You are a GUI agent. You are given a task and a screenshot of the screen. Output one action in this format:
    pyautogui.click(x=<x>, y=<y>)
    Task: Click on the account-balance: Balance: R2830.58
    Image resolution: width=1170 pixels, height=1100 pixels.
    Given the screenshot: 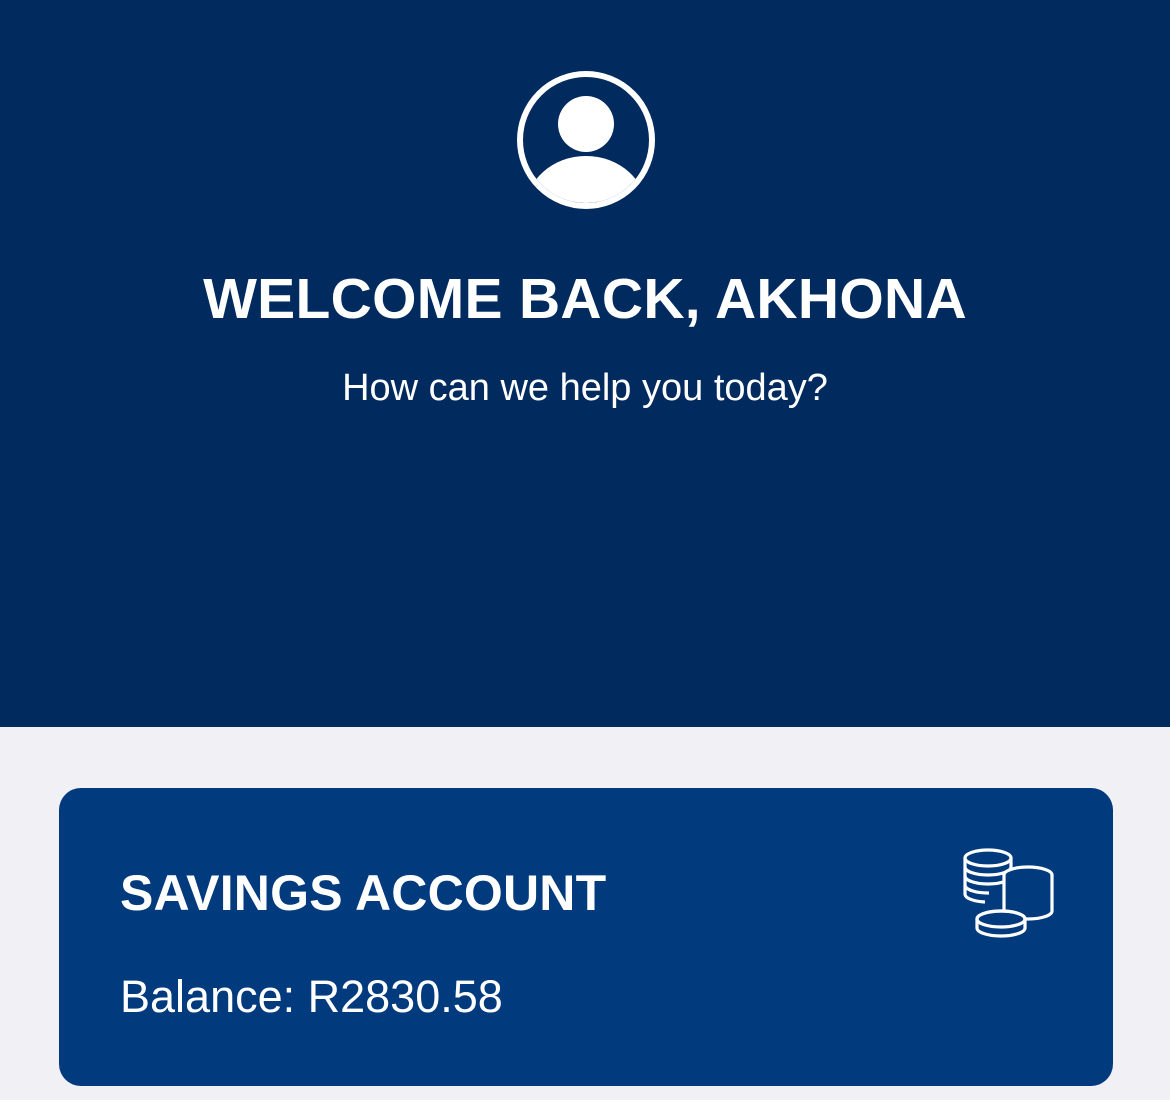 What is the action you would take?
    pyautogui.click(x=311, y=996)
    